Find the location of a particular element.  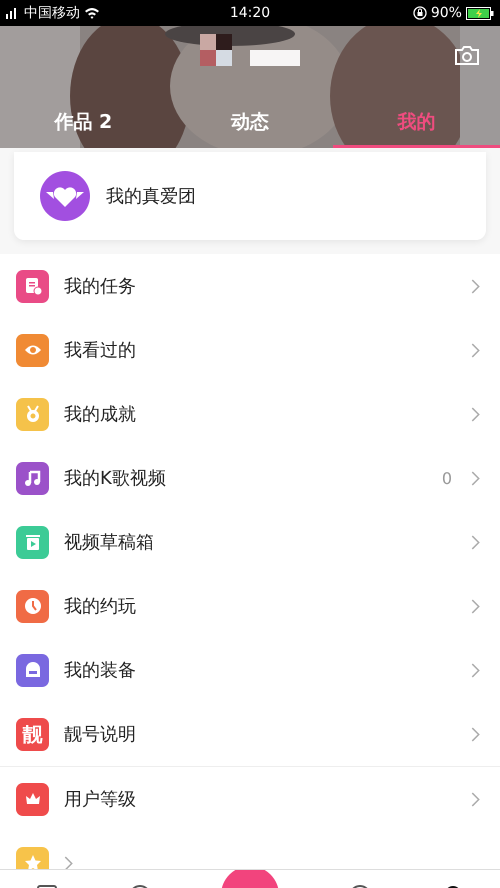

carrier-name: 中国移动 is located at coordinates (52, 13).